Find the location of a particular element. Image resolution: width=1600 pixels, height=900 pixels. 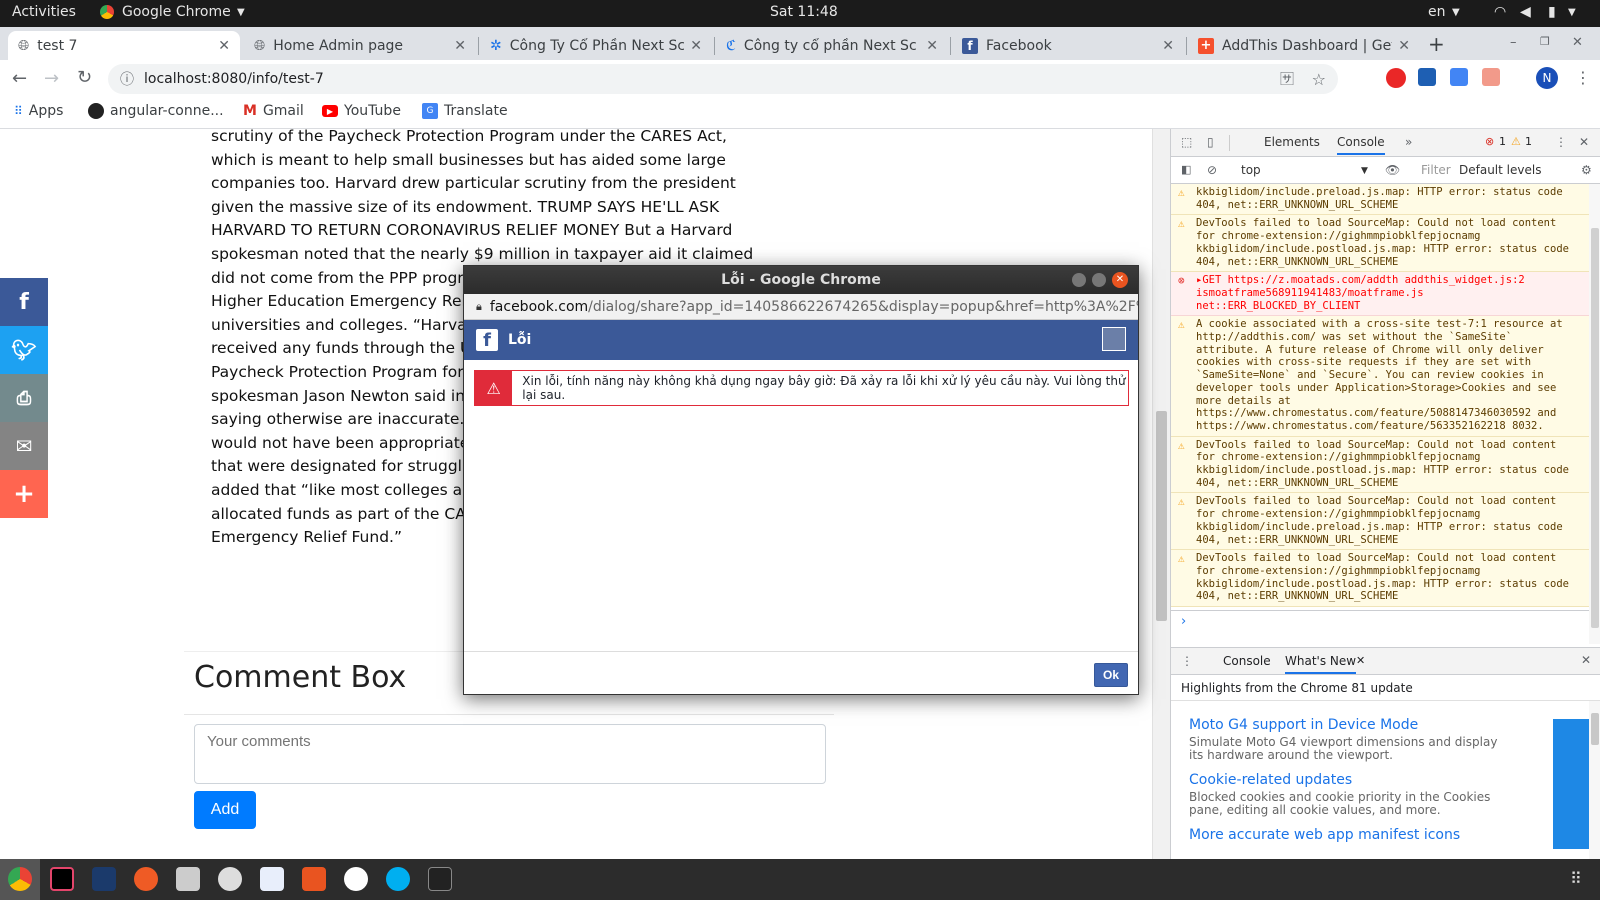

share-facebook-button: f is located at coordinates (24, 302).